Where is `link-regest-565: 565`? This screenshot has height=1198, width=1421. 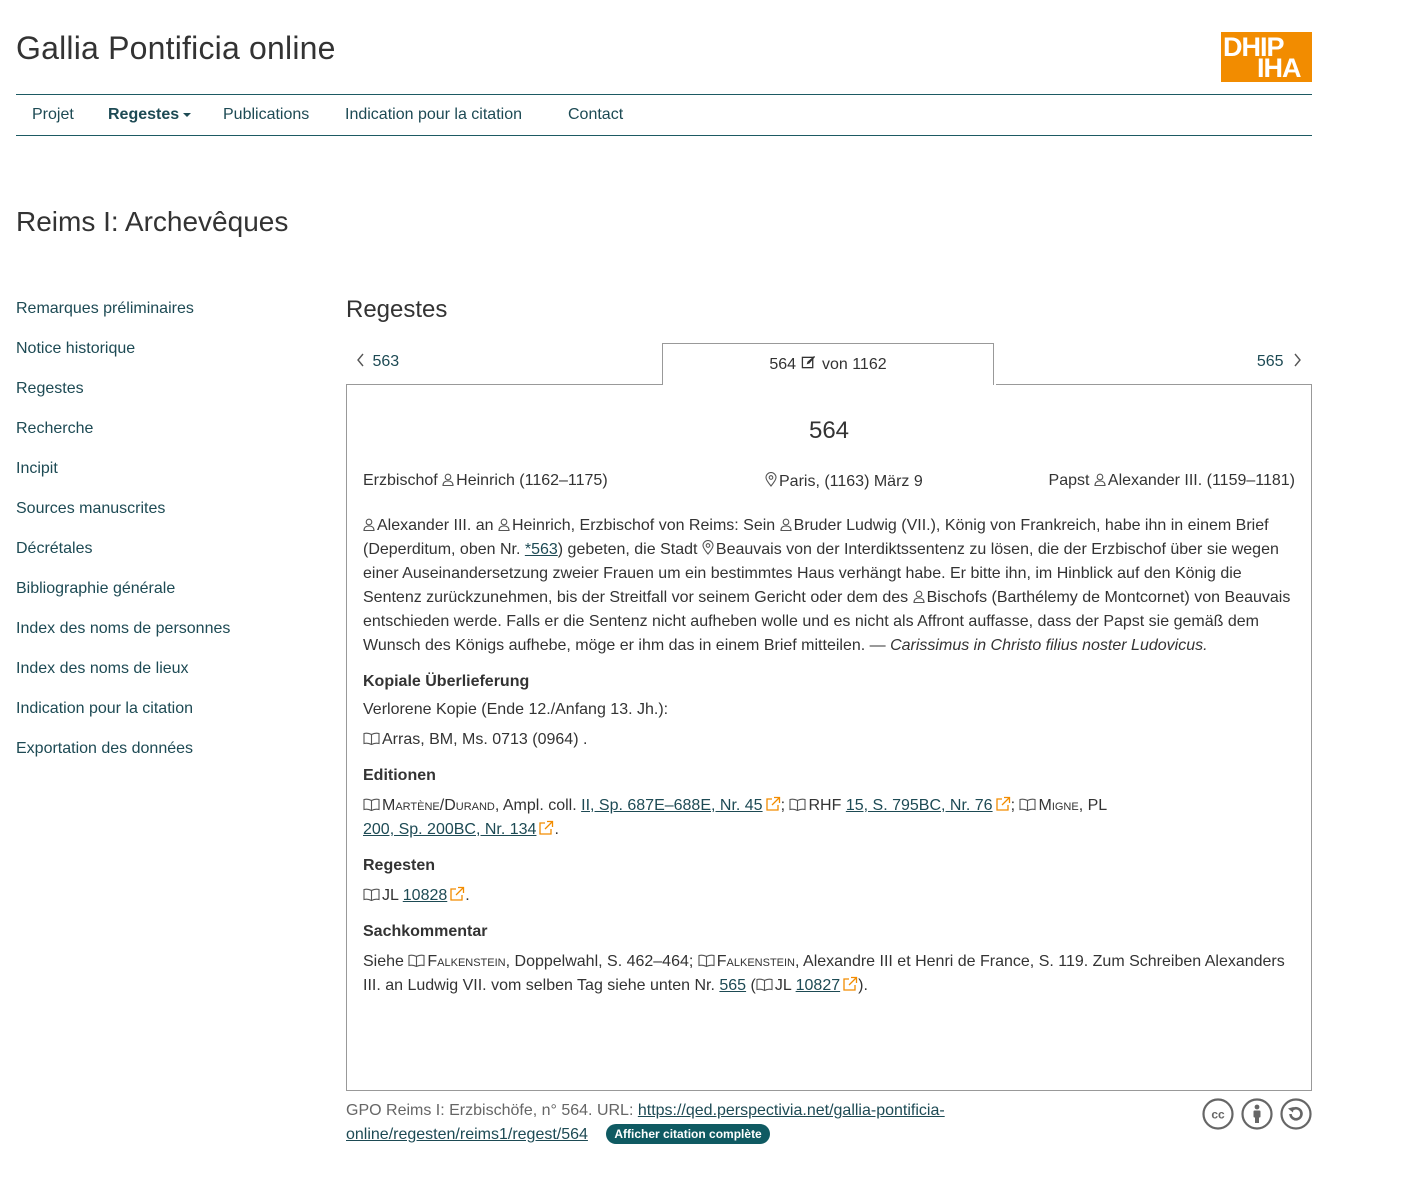
link-regest-565: 565 is located at coordinates (732, 985).